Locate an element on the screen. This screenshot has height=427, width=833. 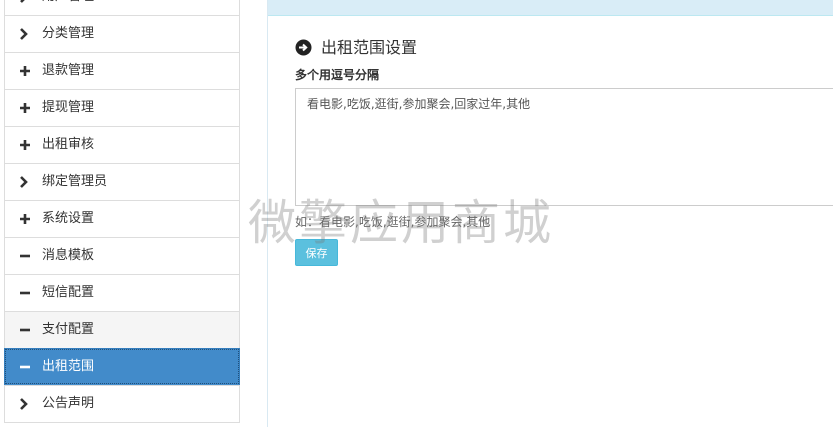
sidebar-item-label: 分类管理 is located at coordinates (68, 33).